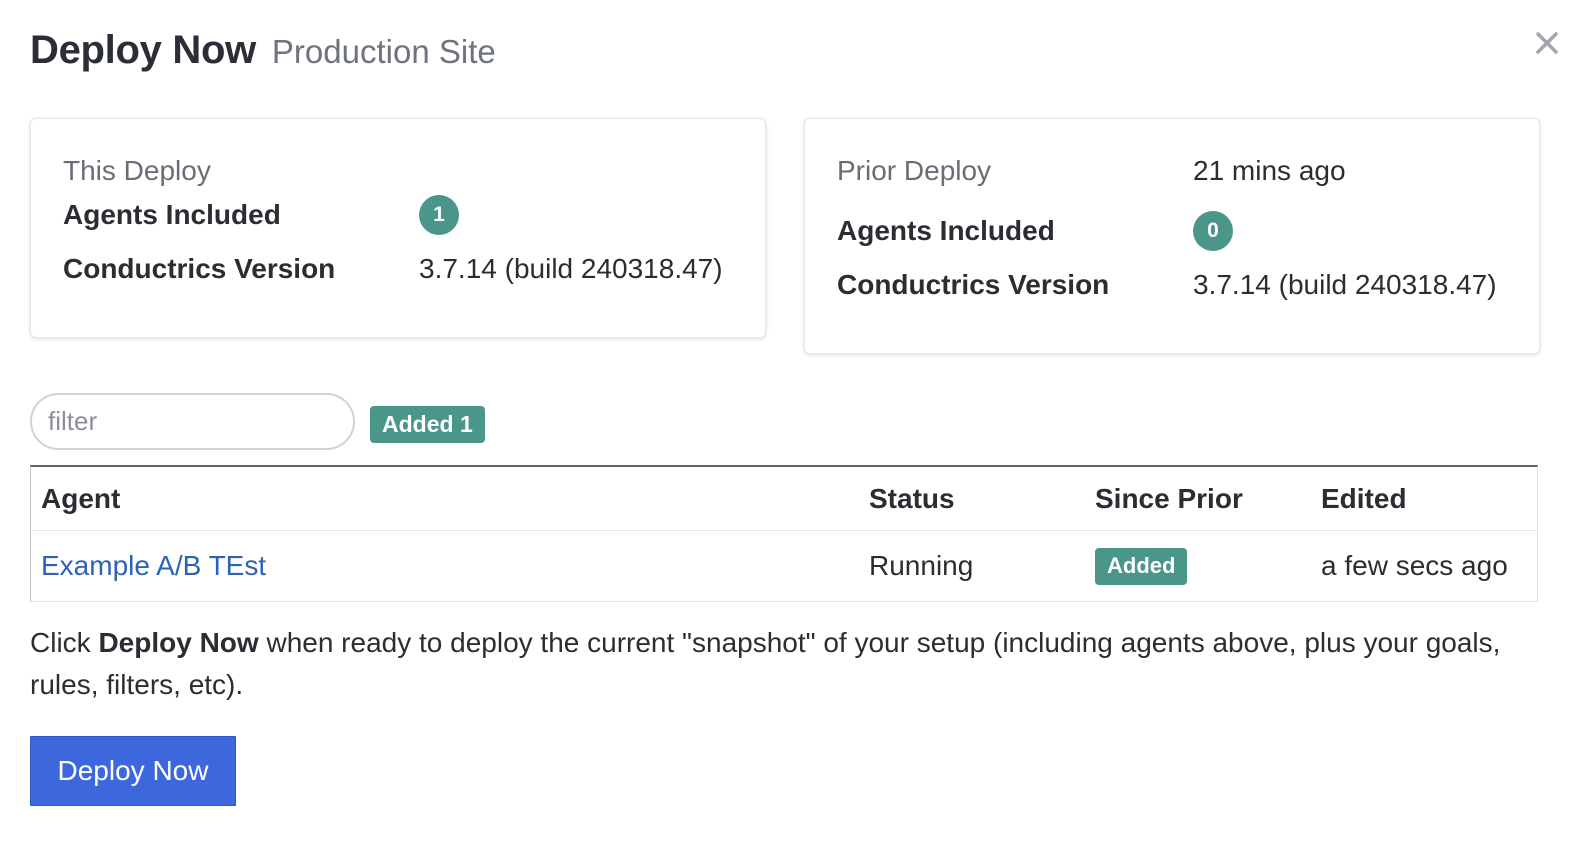 This screenshot has width=1592, height=864. I want to click on description-bold: Deploy Now, so click(178, 642).